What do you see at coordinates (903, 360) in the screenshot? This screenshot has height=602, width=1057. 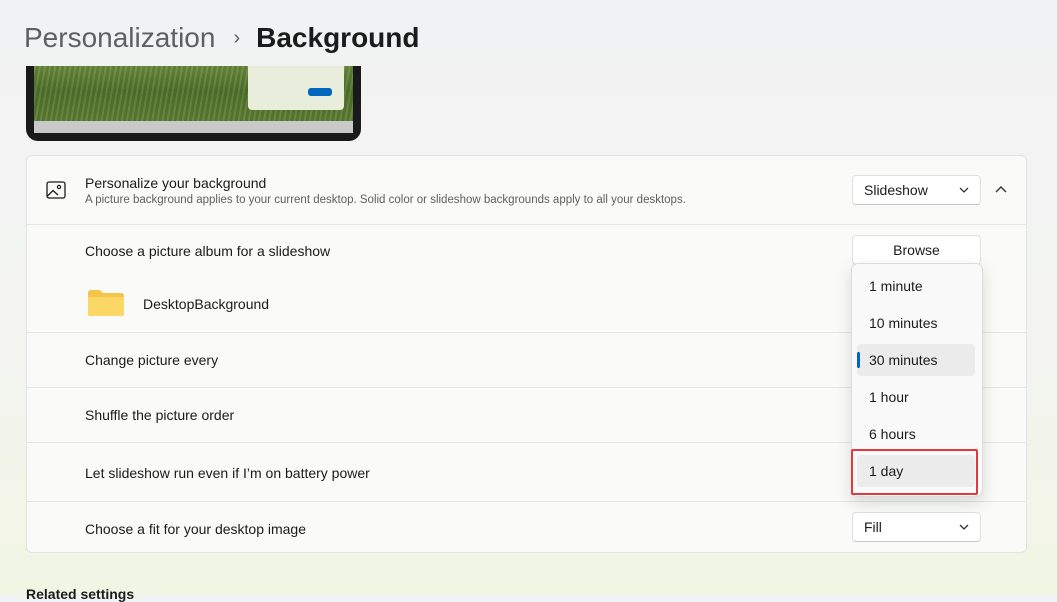 I see `interval-option-label: 30 minutes` at bounding box center [903, 360].